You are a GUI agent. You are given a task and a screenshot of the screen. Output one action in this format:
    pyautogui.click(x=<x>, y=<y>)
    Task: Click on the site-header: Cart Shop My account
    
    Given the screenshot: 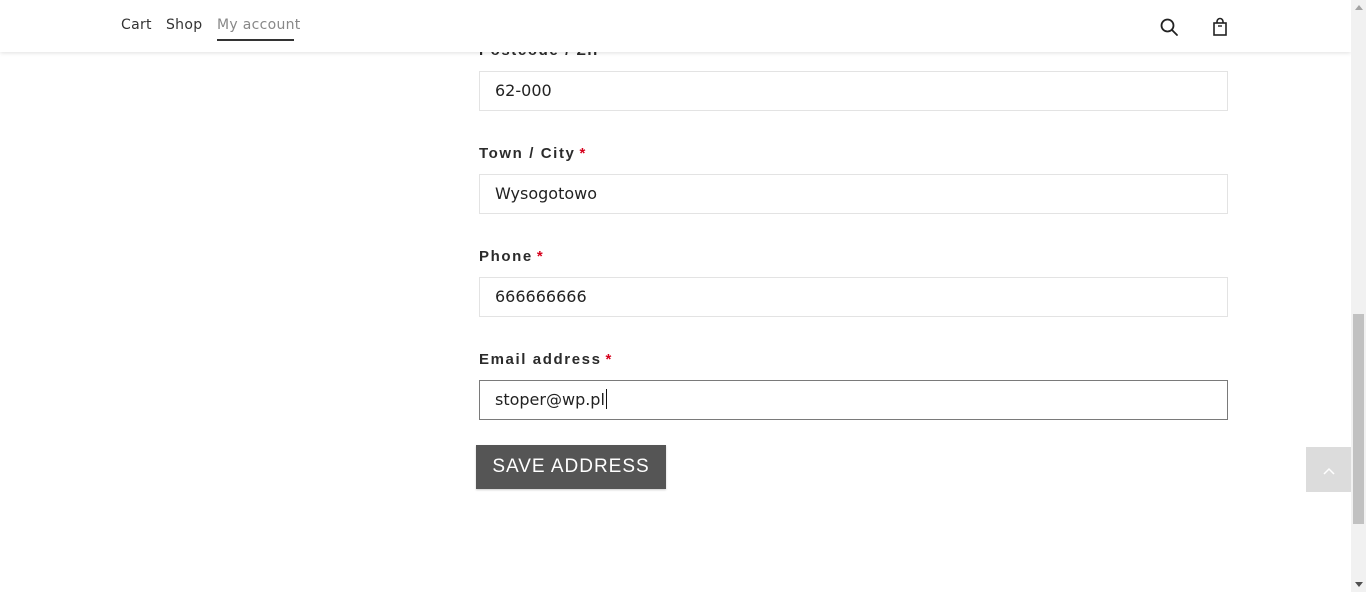 What is the action you would take?
    pyautogui.click(x=675, y=26)
    